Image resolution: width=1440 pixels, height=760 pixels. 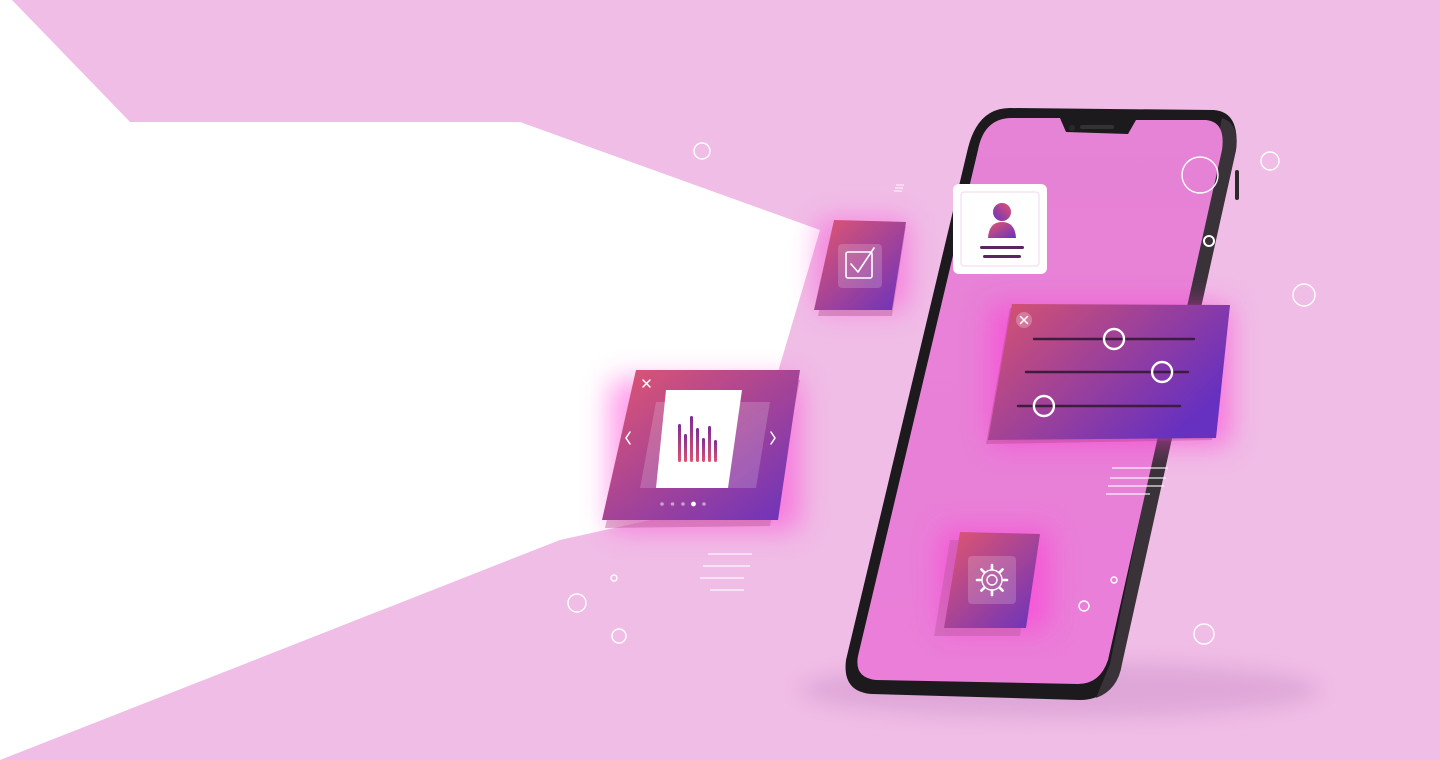 I want to click on side-button, so click(x=1237, y=185).